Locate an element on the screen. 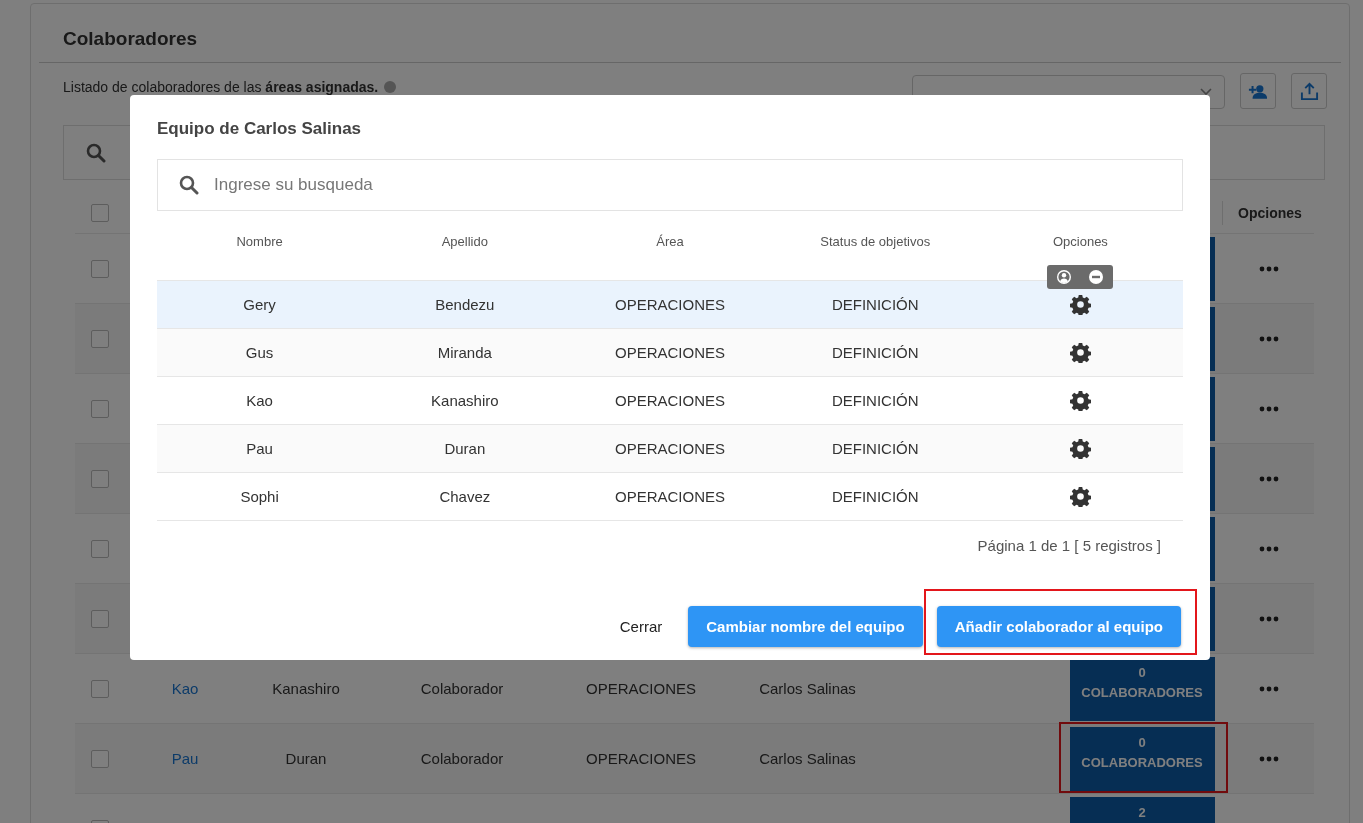  description-text: Listado de colaboradores de las áreas asignadas. is located at coordinates (221, 87).